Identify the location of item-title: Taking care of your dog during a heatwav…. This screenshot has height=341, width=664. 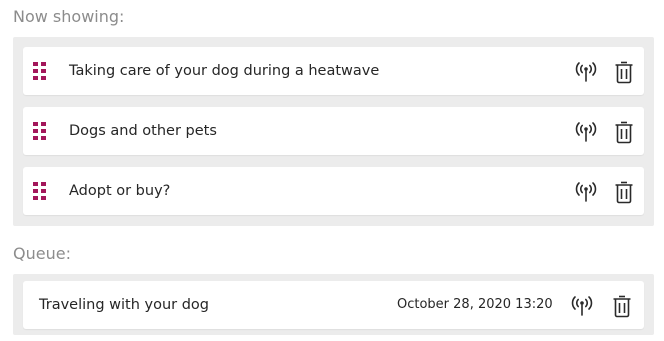
(224, 71).